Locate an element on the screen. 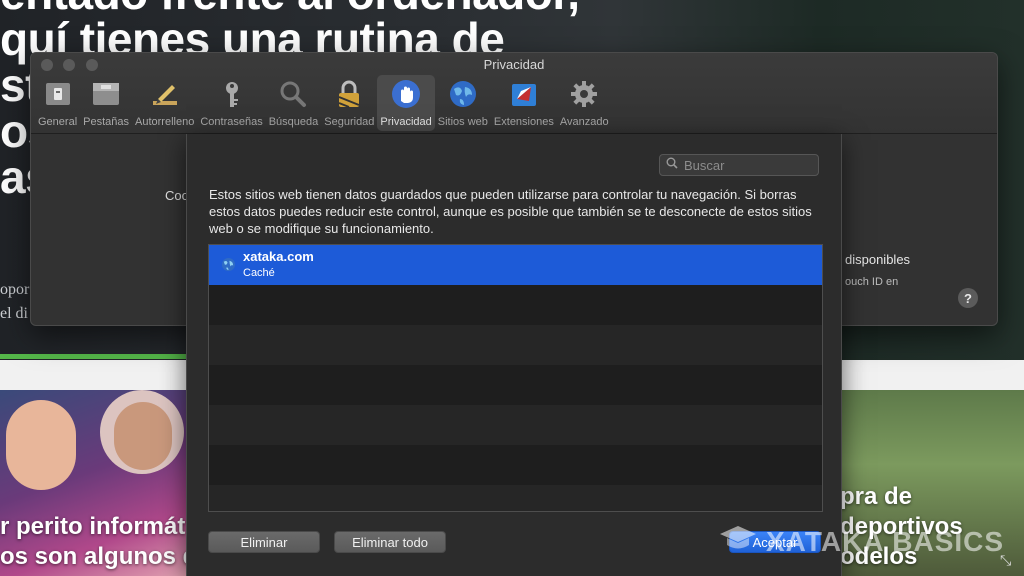 The width and height of the screenshot is (1024, 576). tab-busqueda: Búsqueda is located at coordinates (294, 103).